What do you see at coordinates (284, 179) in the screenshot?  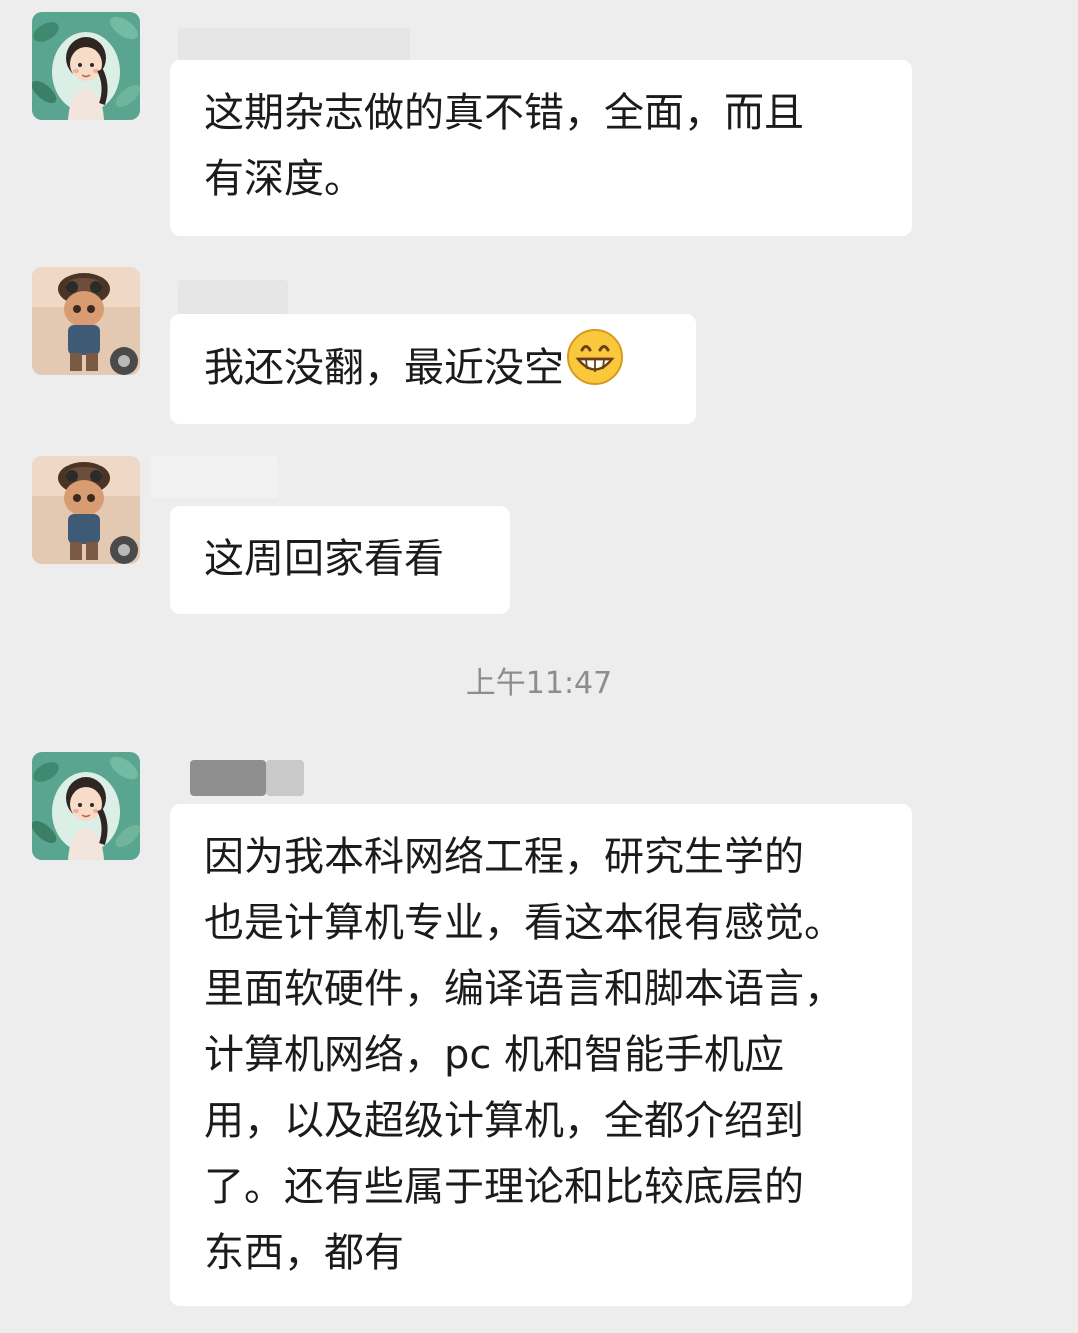 I see `message-text-line: 有深度。` at bounding box center [284, 179].